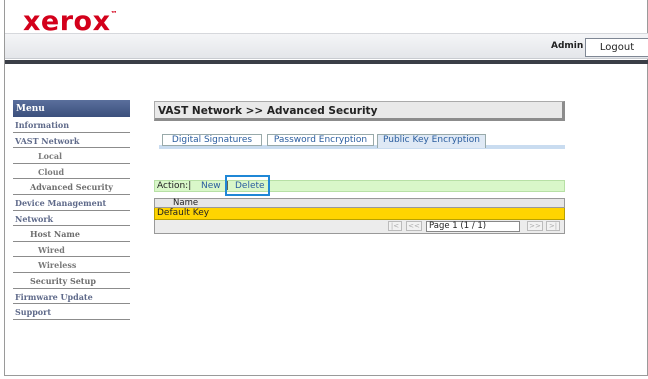  Describe the element at coordinates (71, 312) in the screenshot. I see `menu-item-support: Support` at that location.